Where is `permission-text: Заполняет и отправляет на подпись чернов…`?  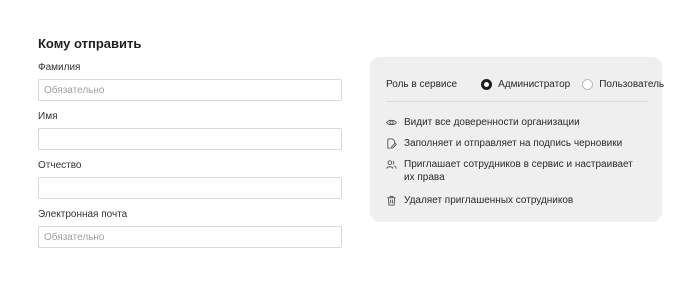 permission-text: Заполняет и отправляет на подпись чернов… is located at coordinates (513, 143).